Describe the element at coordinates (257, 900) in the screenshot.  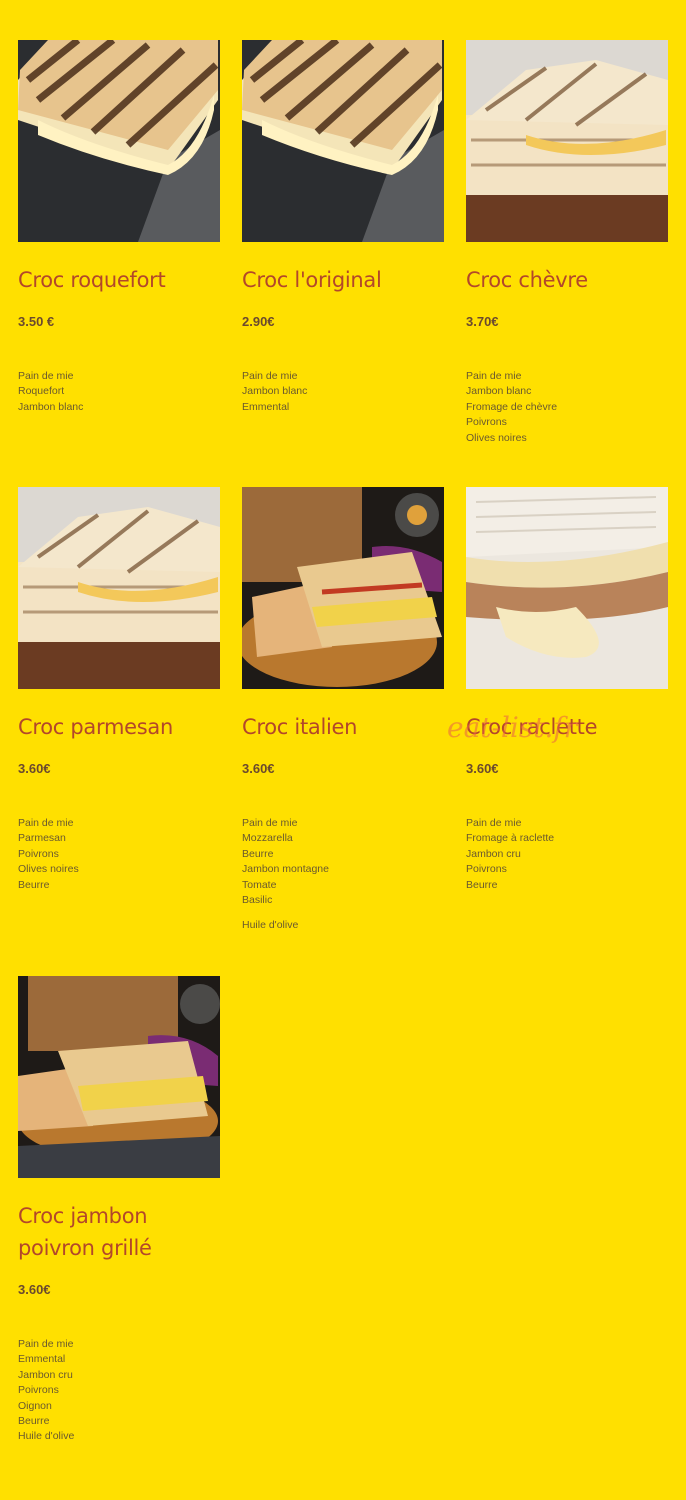
I see `ingredient: Basilic` at that location.